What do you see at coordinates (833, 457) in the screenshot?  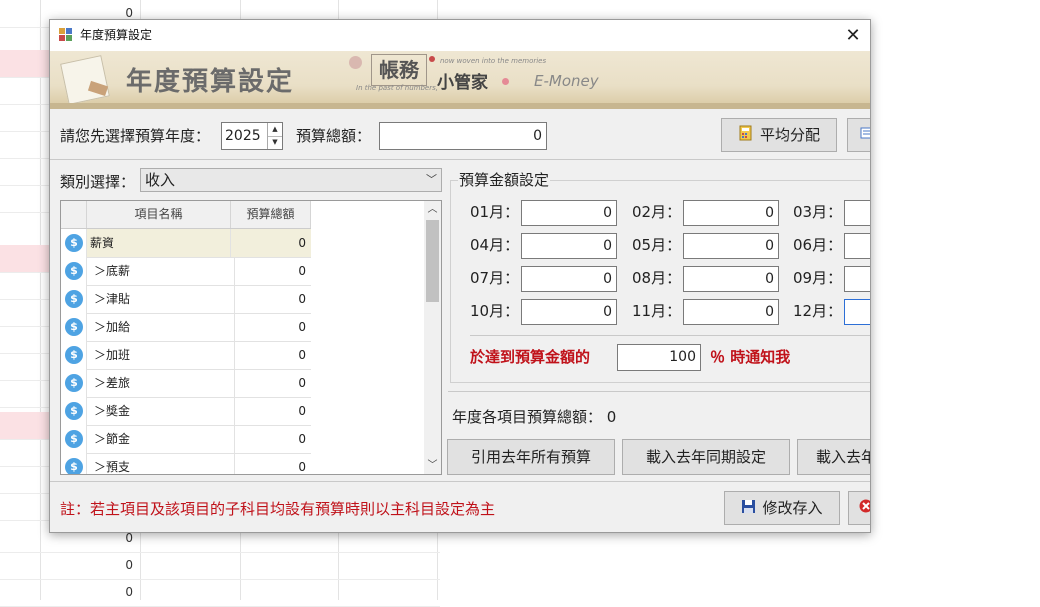 I see `load-last-year-button: 載入去年` at bounding box center [833, 457].